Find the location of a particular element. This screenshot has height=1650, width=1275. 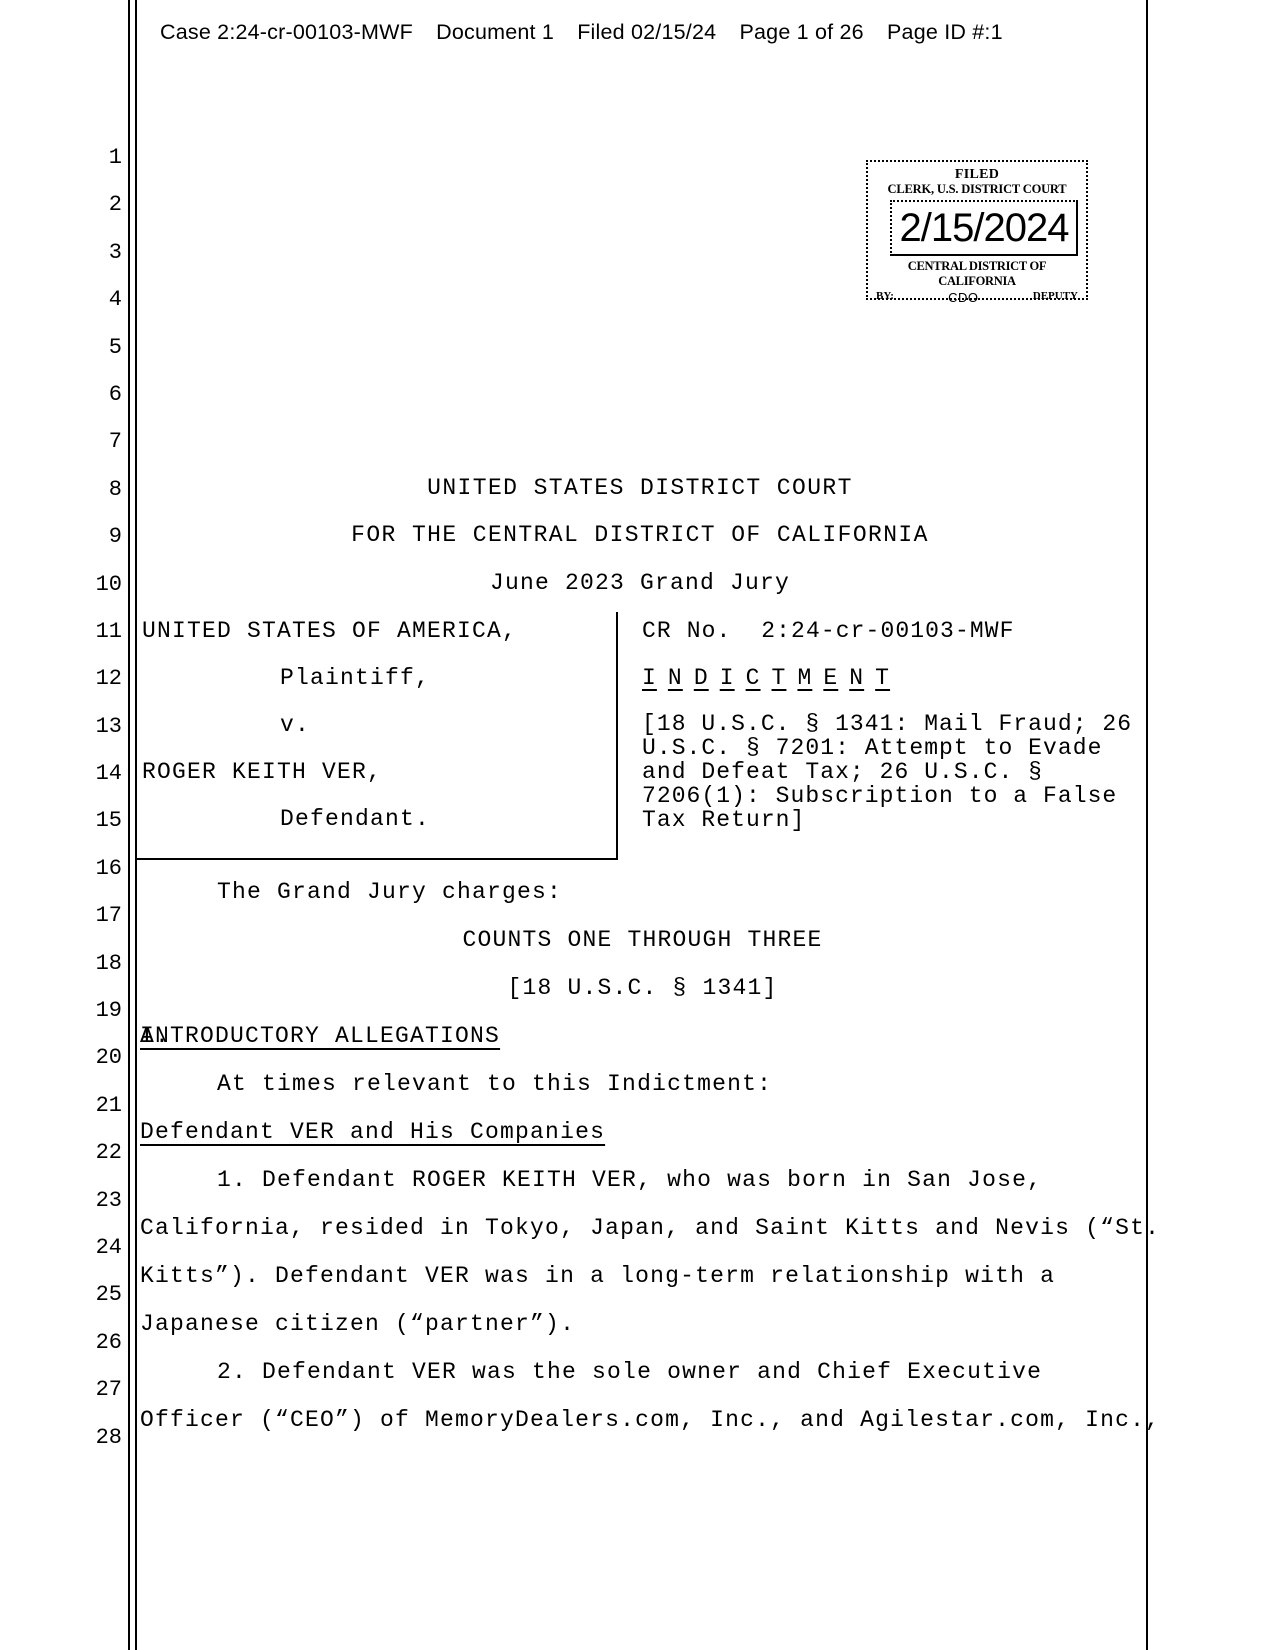

indictment-letter: E is located at coordinates (831, 678).